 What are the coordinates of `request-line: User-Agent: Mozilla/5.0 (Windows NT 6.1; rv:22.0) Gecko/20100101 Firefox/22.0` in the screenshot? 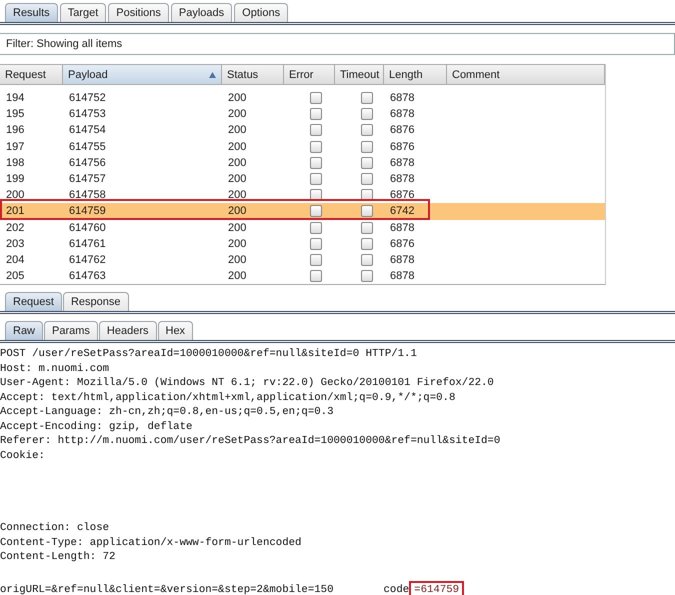 It's located at (247, 383).